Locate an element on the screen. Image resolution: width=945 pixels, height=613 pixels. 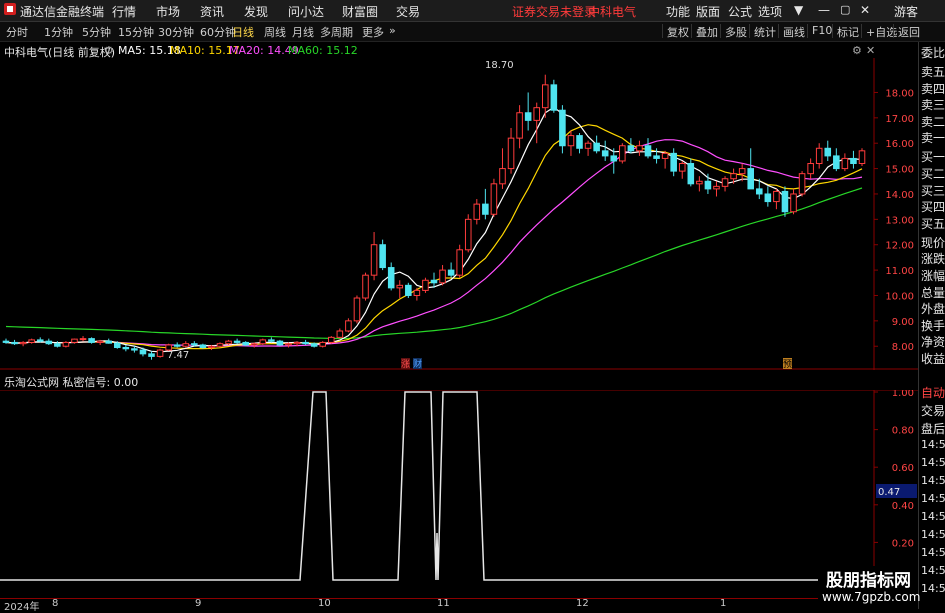
x-label-sep: 9 is located at coordinates (198, 603).